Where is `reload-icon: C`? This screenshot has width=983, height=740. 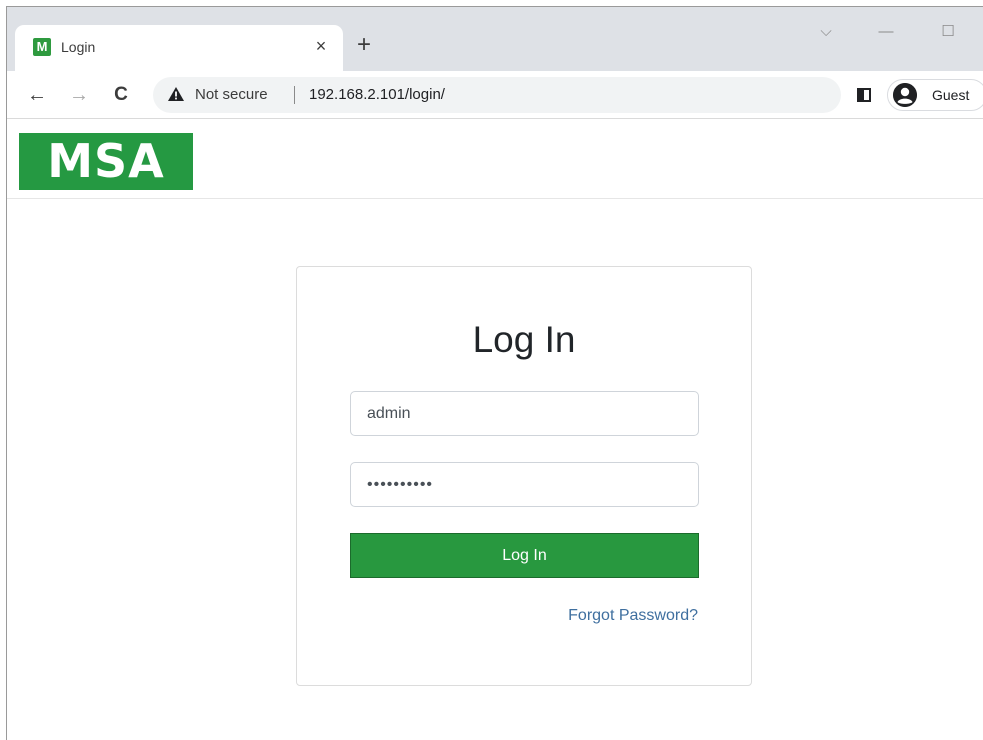 reload-icon: C is located at coordinates (121, 95).